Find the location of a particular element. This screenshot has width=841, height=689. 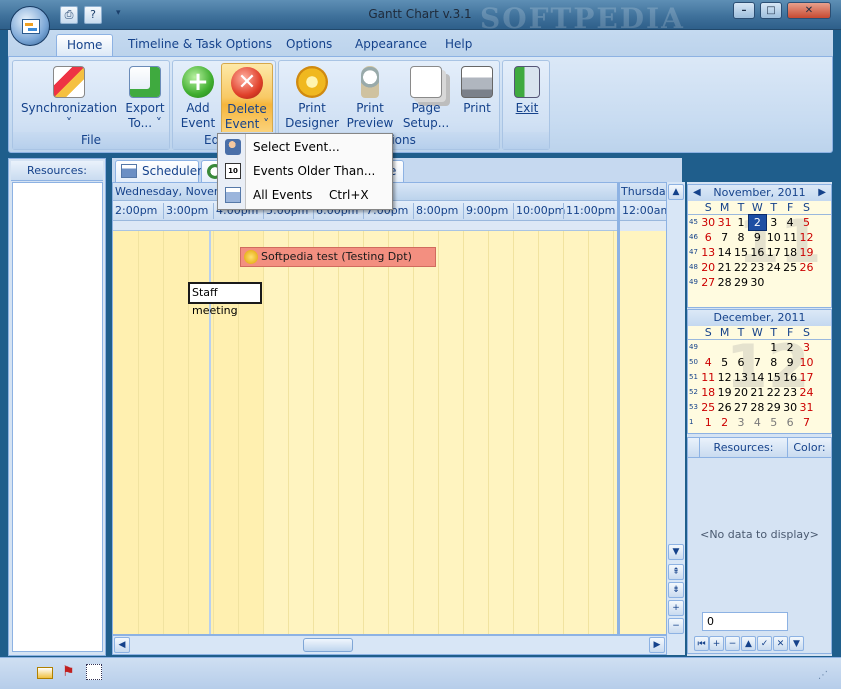

day-cell: 6 is located at coordinates (708, 237).